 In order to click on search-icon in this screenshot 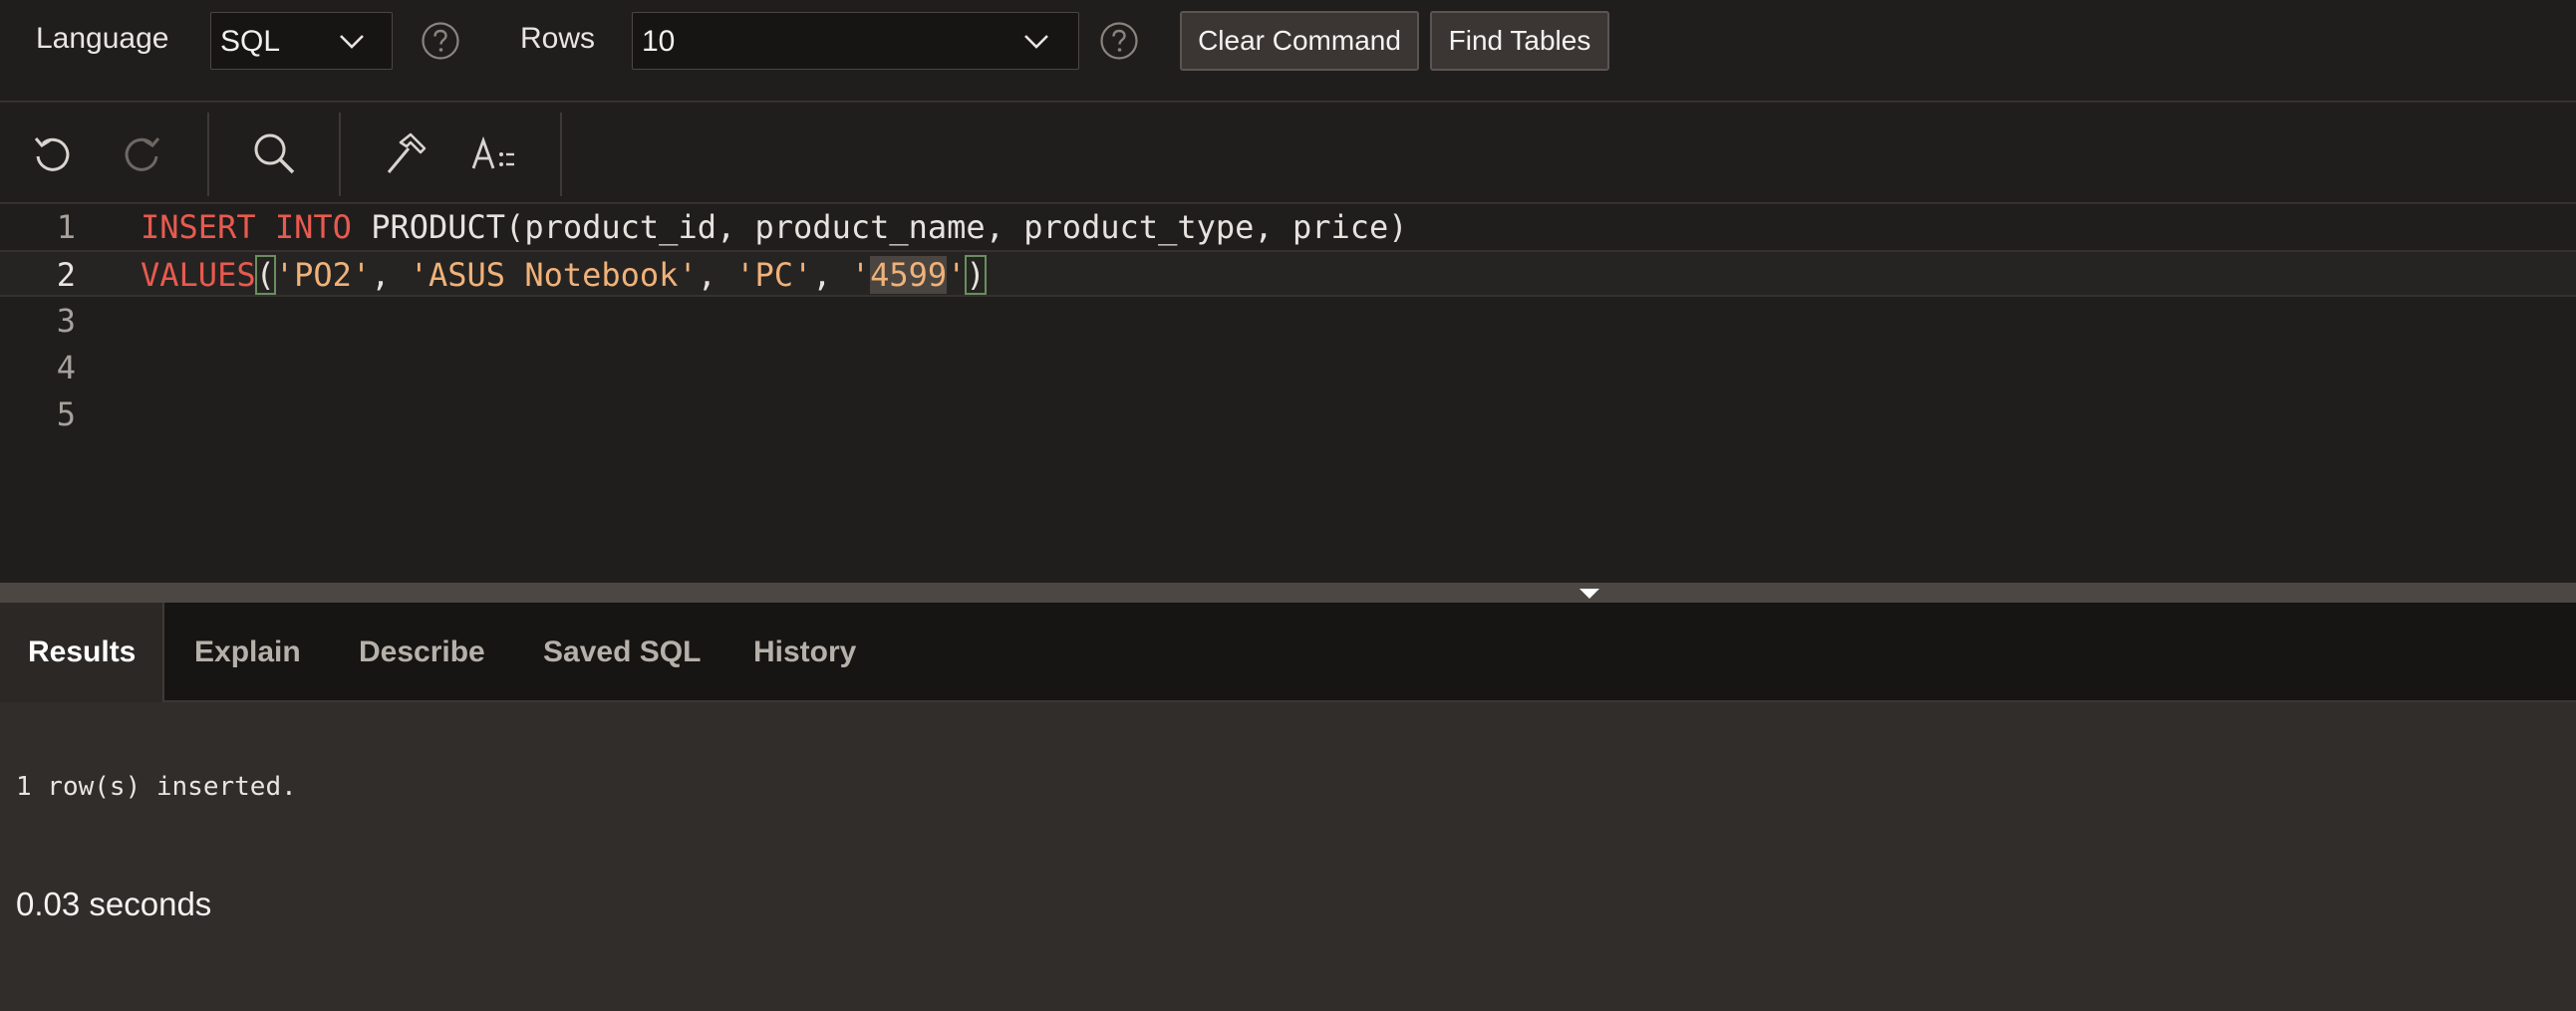, I will do `click(274, 153)`.